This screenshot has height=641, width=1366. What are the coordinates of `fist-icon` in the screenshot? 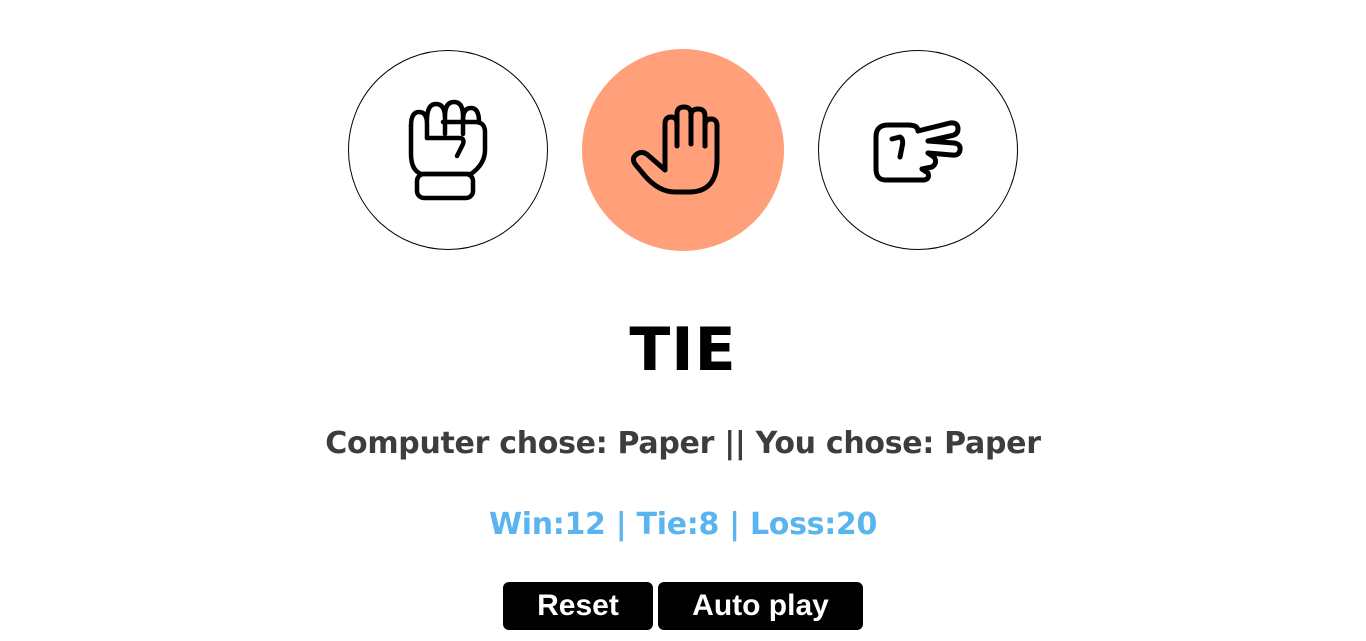 It's located at (448, 150).